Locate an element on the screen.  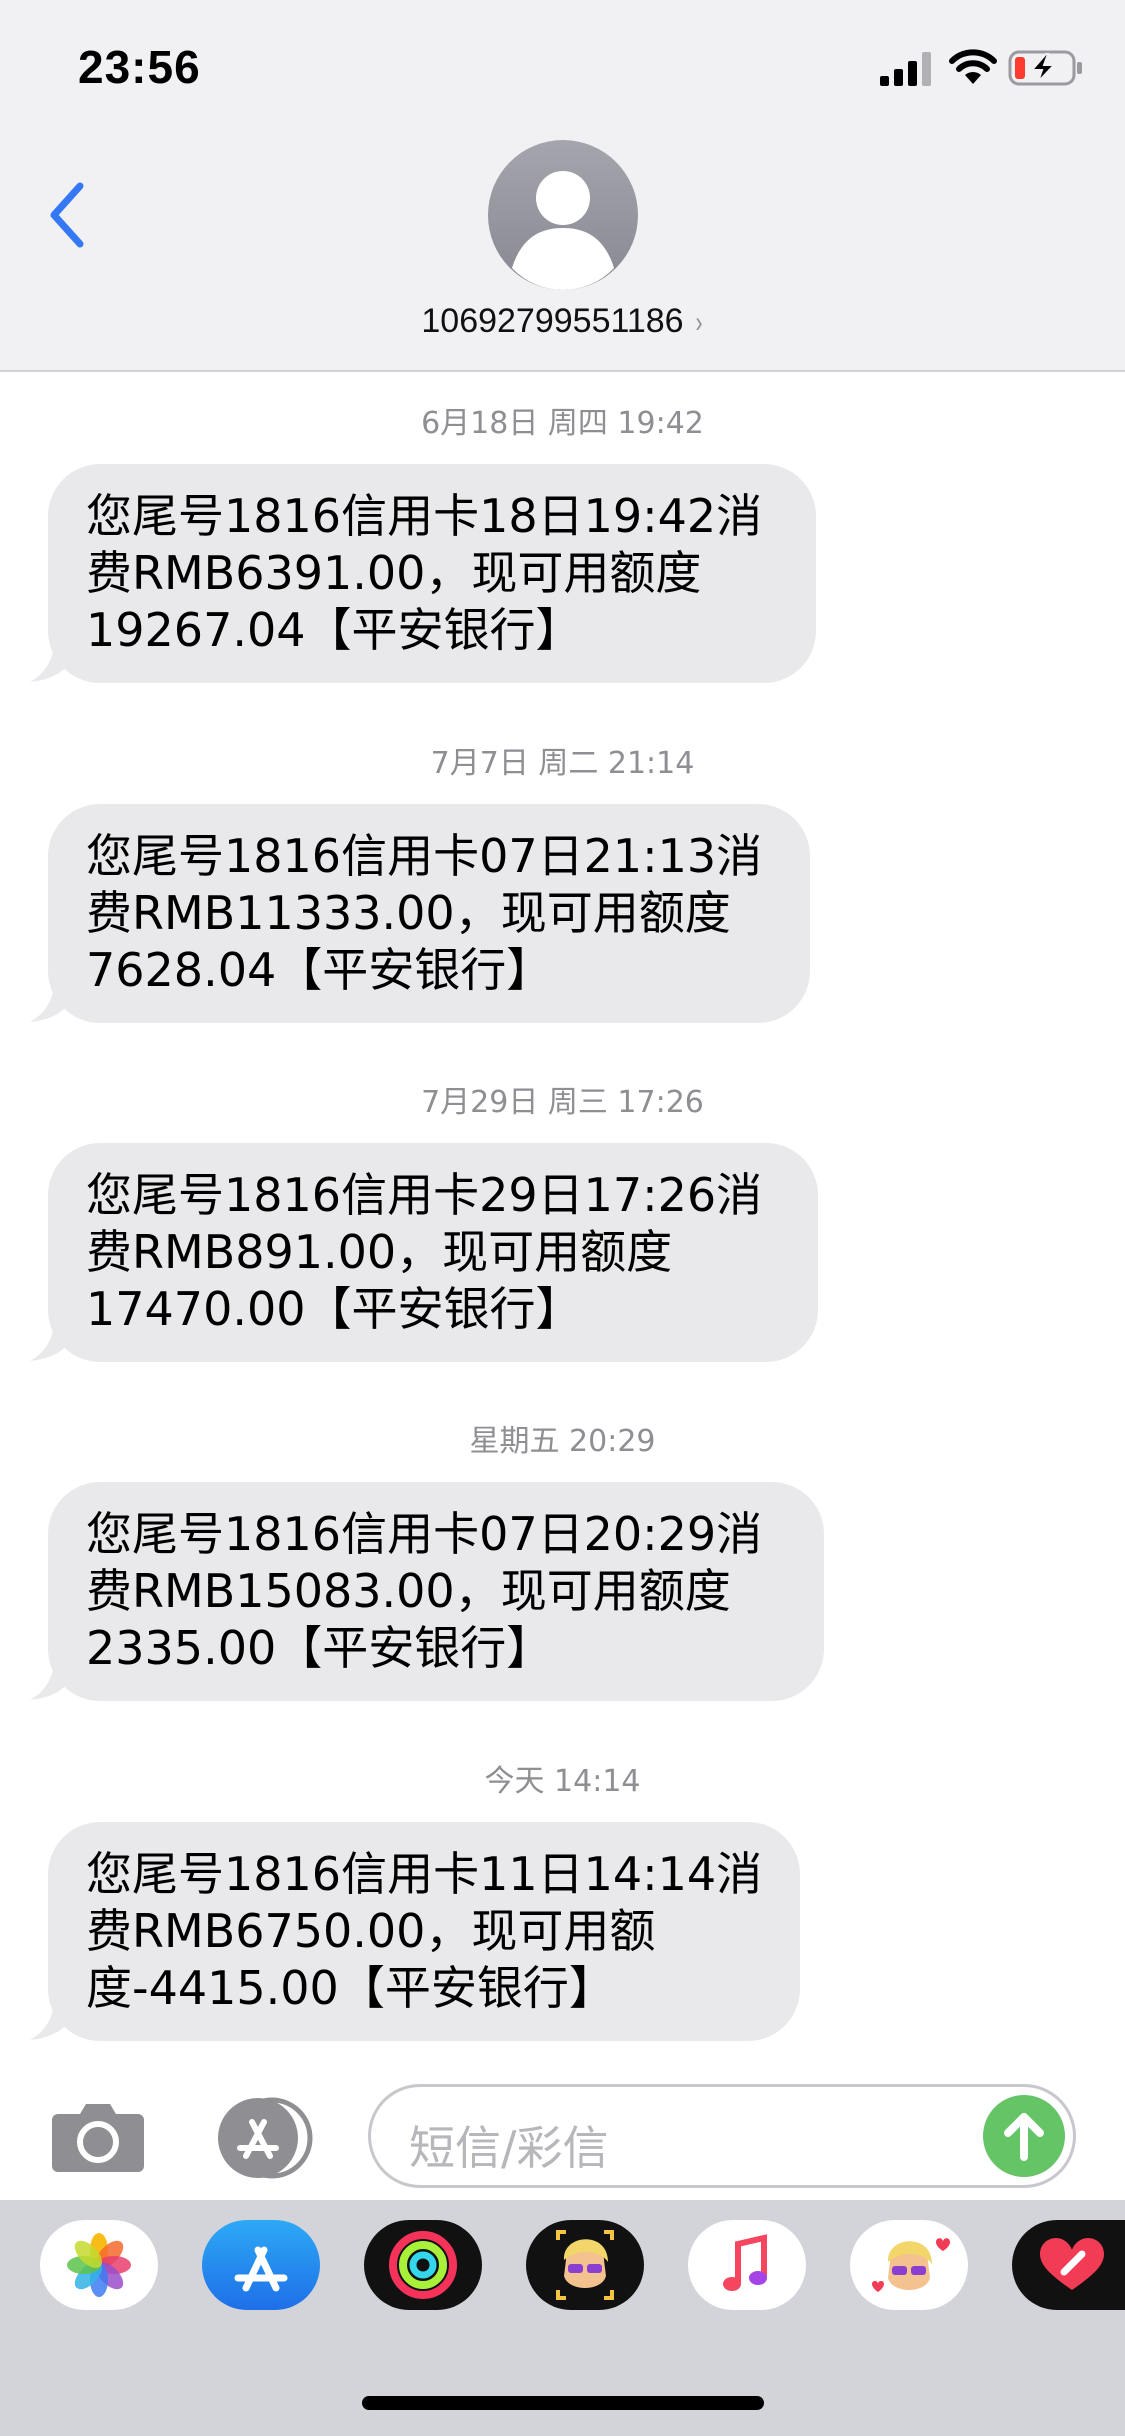
digital-touch-icon is located at coordinates (1072, 2264).